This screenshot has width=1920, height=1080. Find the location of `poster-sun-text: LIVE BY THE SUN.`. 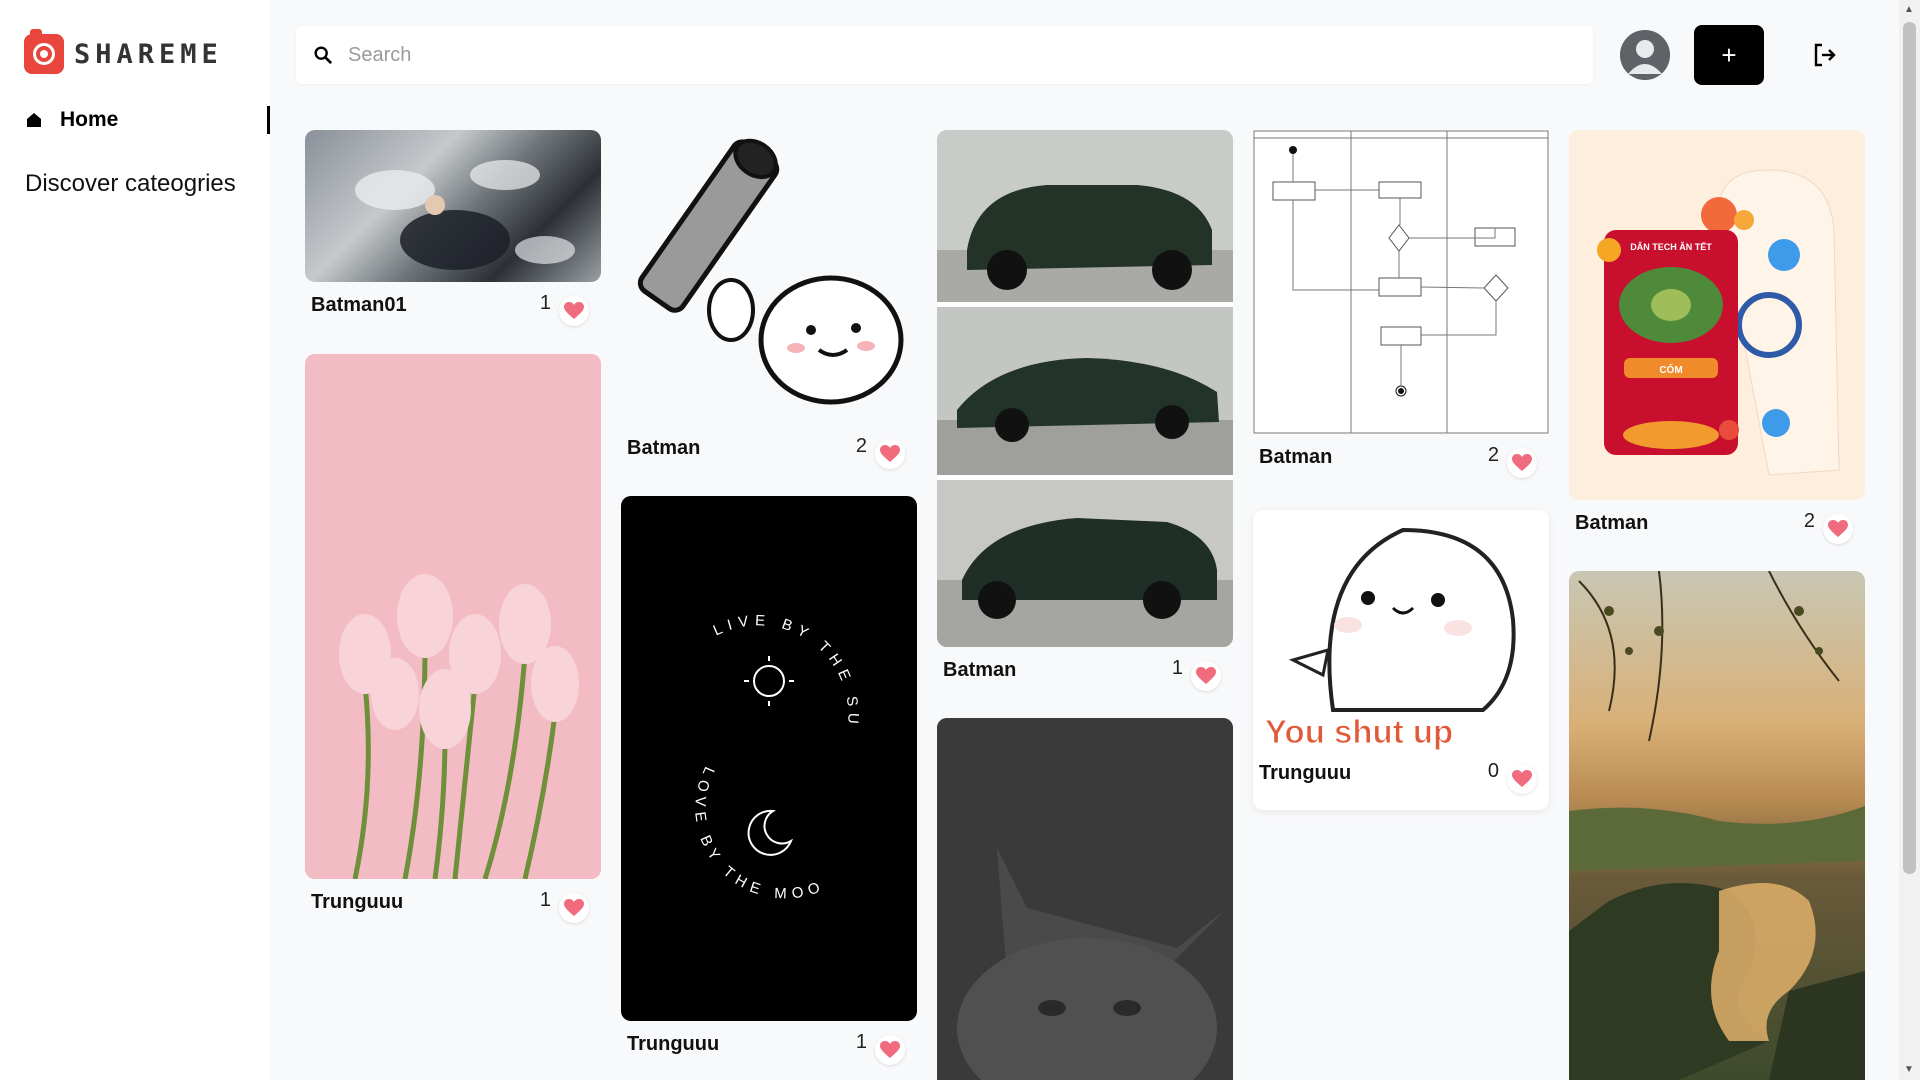

poster-sun-text: LIVE BY THE SUN. is located at coordinates (738, 613).